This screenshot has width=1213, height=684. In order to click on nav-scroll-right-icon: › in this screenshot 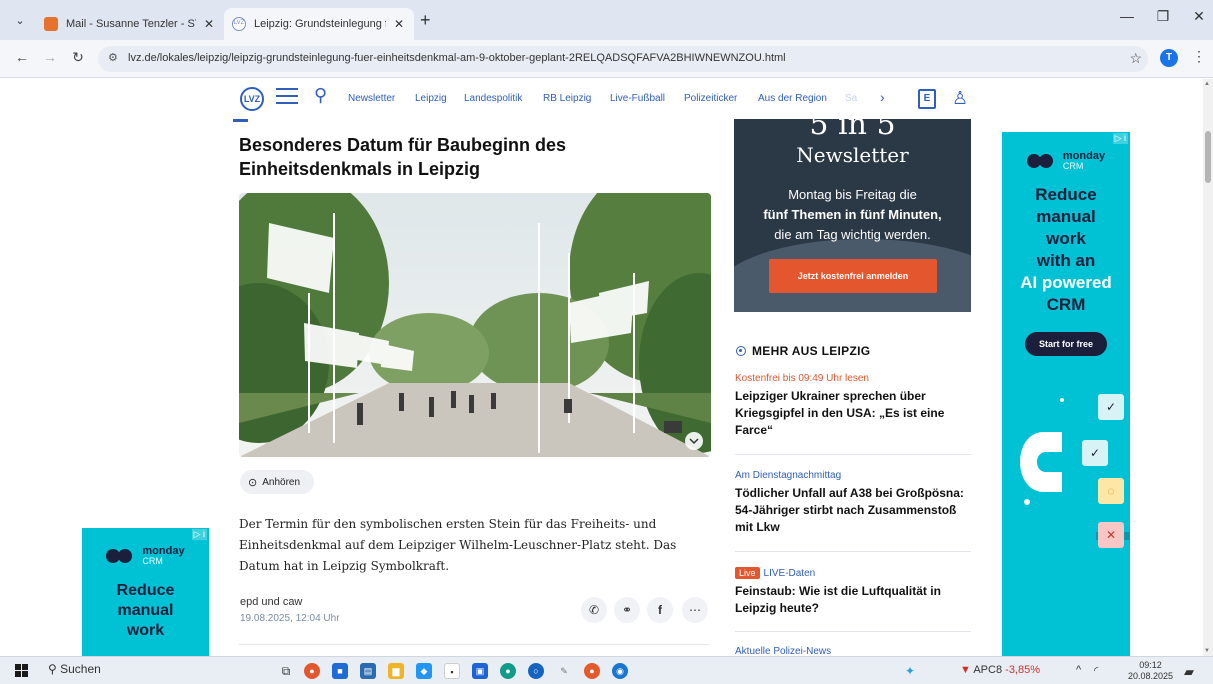, I will do `click(882, 97)`.